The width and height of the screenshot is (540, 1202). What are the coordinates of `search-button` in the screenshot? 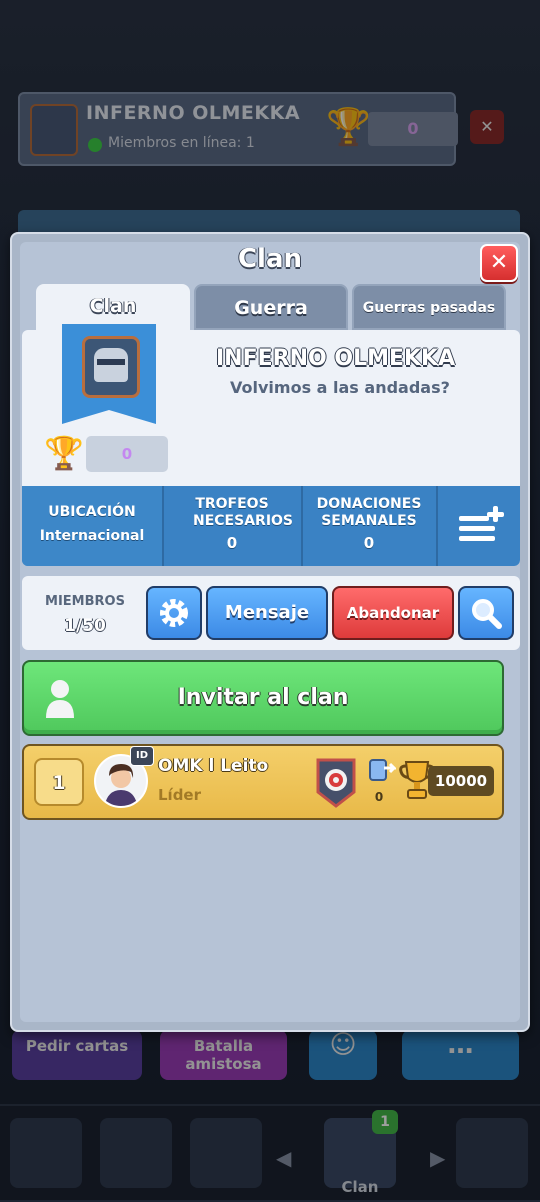 It's located at (486, 613).